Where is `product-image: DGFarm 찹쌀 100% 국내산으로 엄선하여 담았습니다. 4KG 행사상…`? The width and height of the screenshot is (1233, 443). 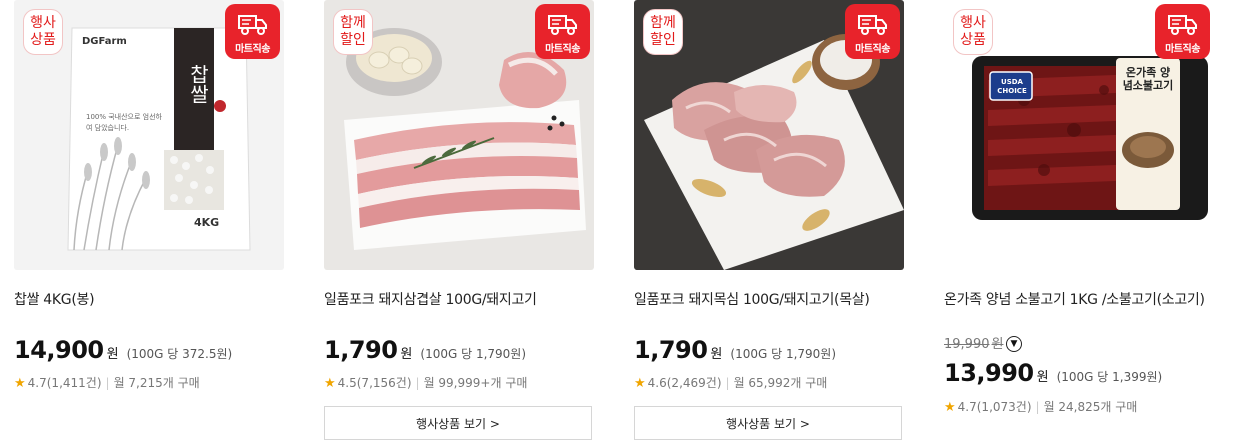
product-image: DGFarm 찹쌀 100% 국내산으로 엄선하여 담았습니다. 4KG 행사상… is located at coordinates (149, 135).